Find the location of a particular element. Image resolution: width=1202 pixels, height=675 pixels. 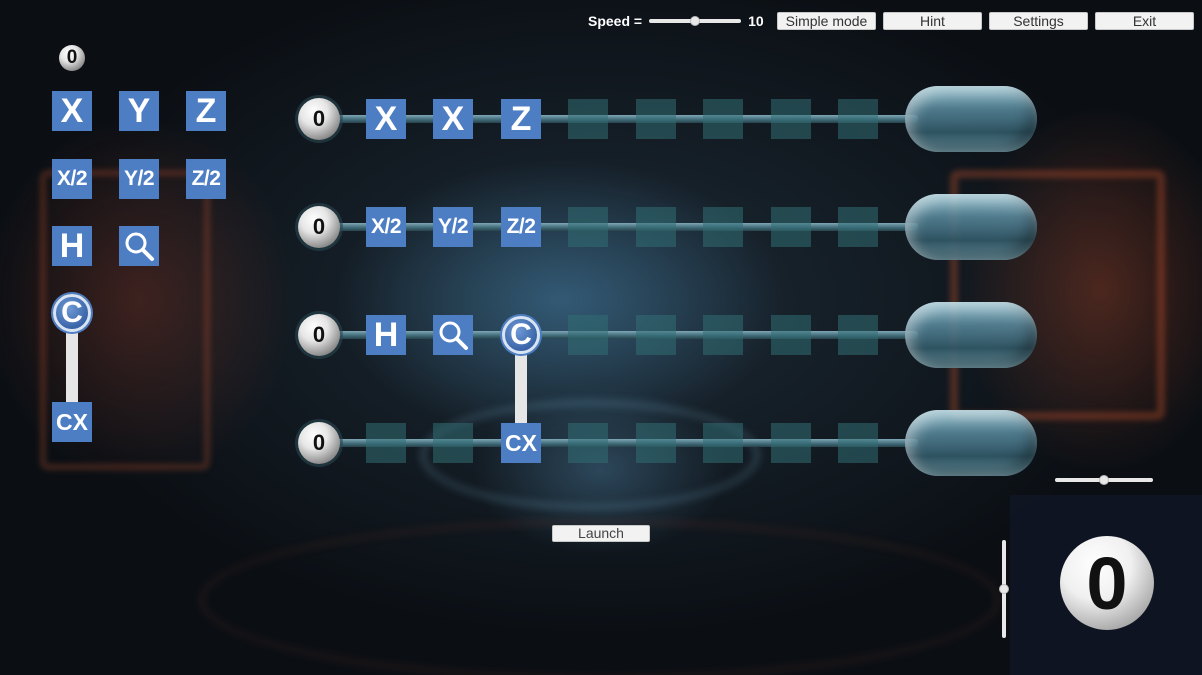

gate-z: Z is located at coordinates (521, 119).